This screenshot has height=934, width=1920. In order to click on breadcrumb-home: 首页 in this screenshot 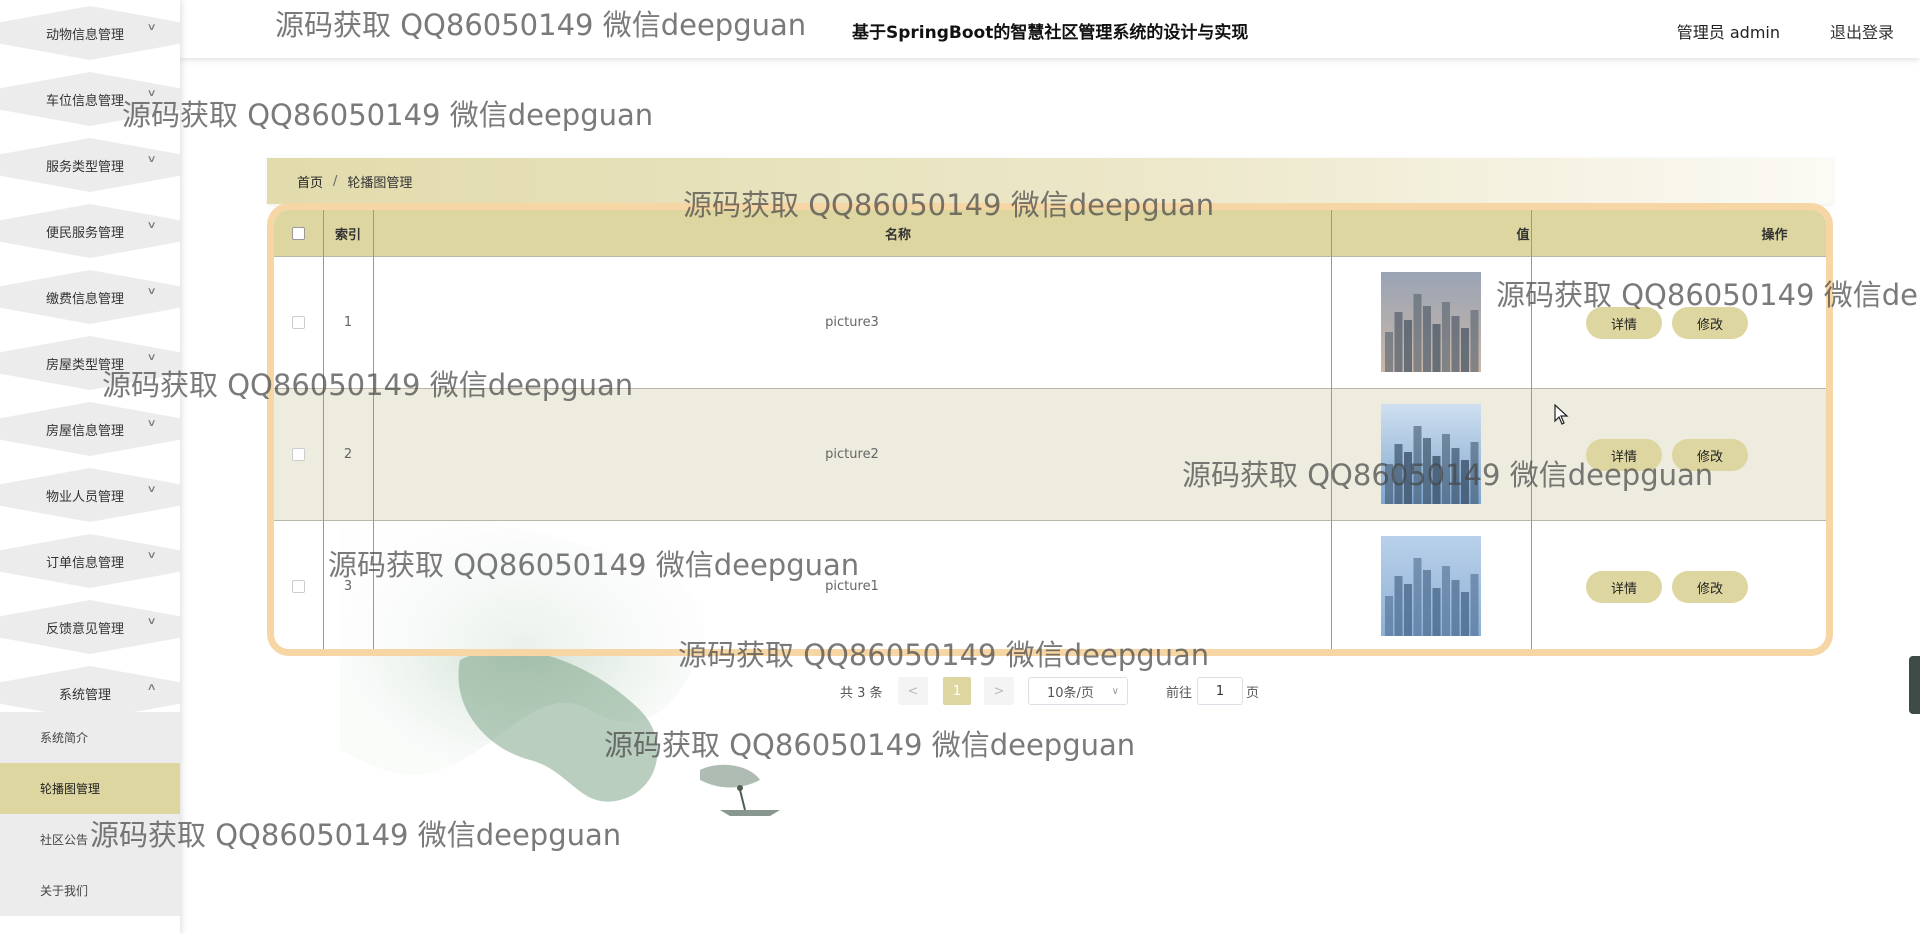, I will do `click(310, 181)`.